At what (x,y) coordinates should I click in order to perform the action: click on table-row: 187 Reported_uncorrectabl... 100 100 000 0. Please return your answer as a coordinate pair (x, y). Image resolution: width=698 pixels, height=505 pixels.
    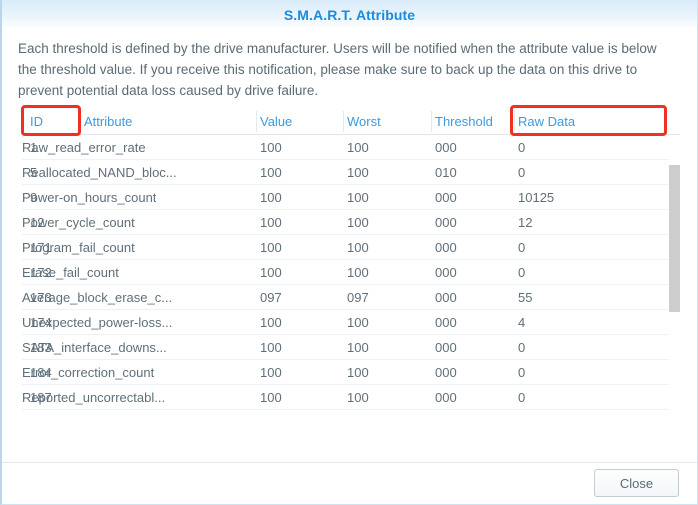
    Looking at the image, I should click on (351, 397).